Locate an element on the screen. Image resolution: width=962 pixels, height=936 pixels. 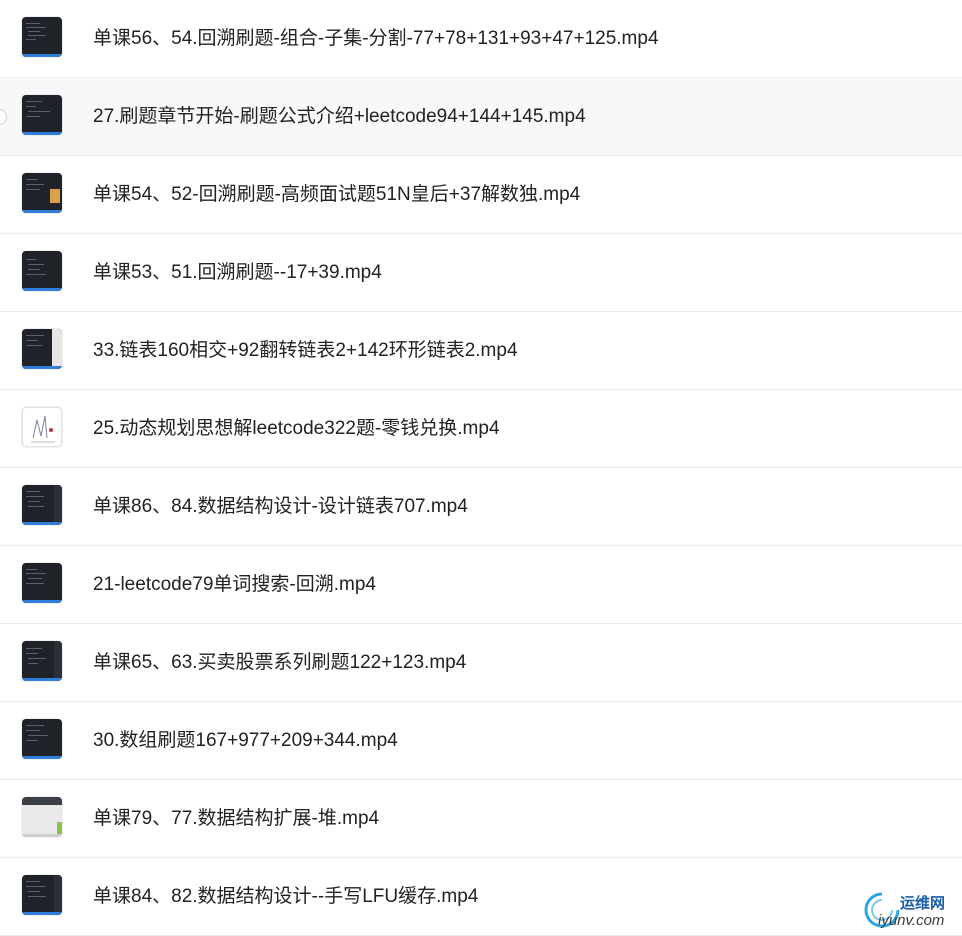
file-row: 单课54、52-回溯刷题-高频面试题51N皇后+37解数独.mp4 is located at coordinates (481, 195).